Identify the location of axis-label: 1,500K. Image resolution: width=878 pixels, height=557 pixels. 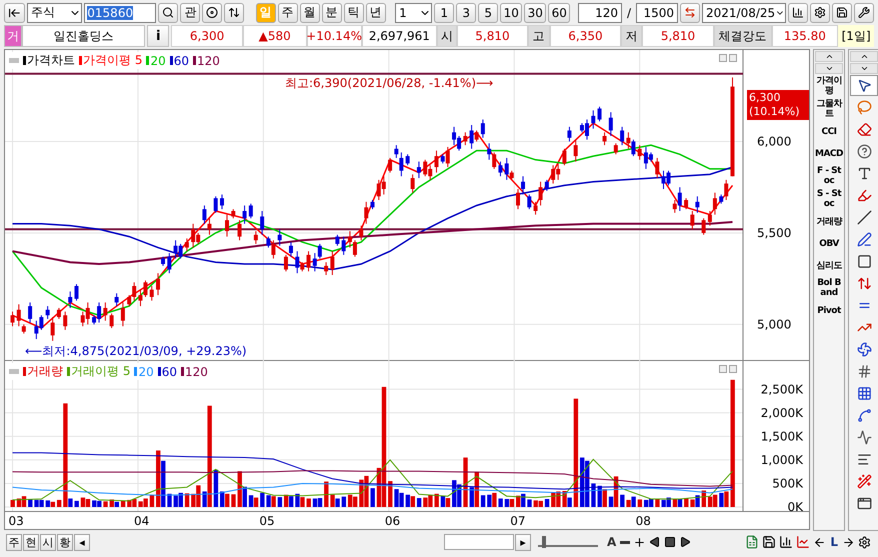
(781, 436).